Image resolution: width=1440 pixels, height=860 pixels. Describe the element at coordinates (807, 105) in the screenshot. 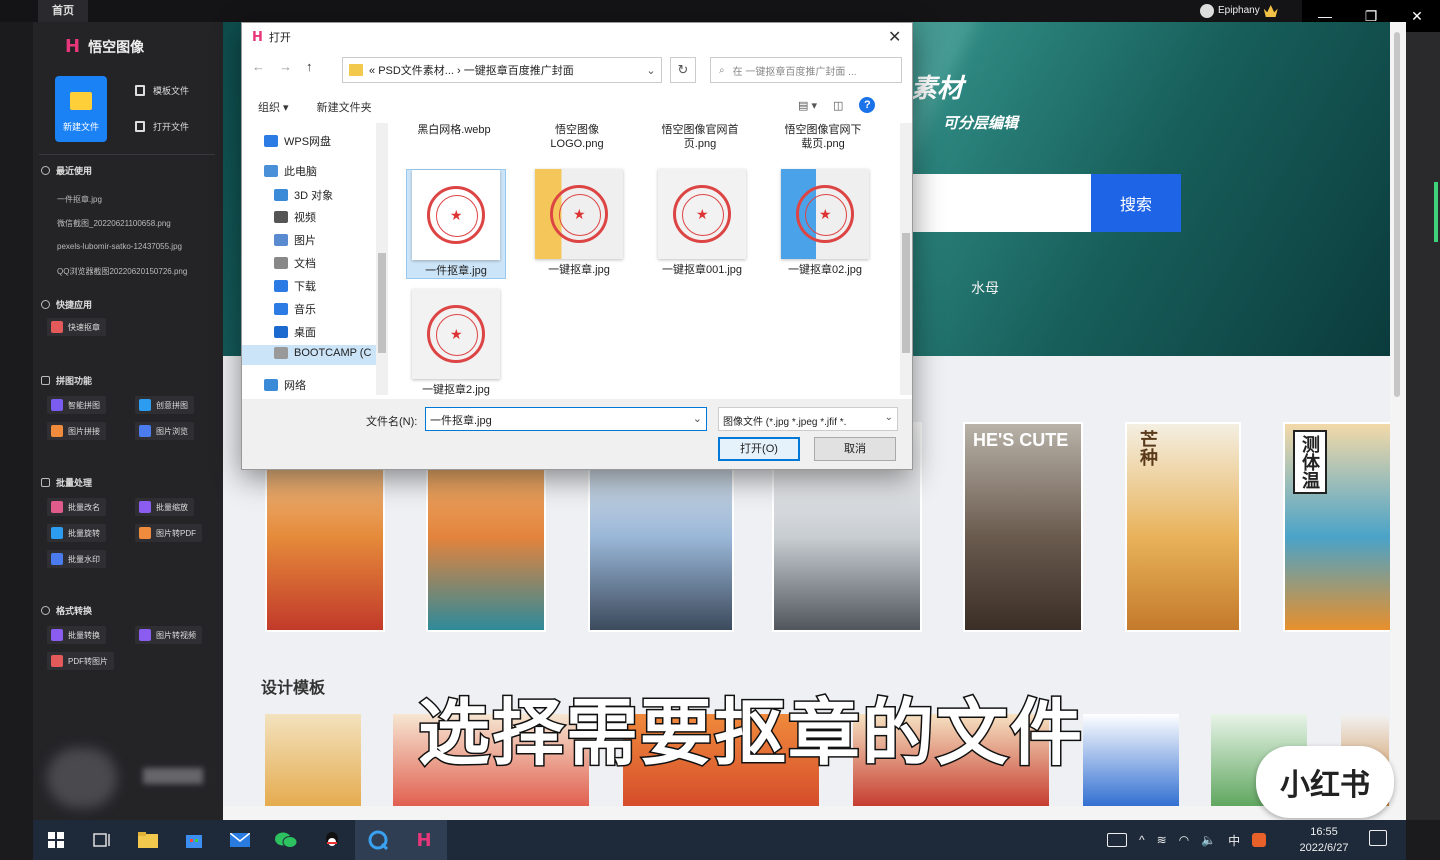

I see `view-mode-icon: ▤ ▾` at that location.